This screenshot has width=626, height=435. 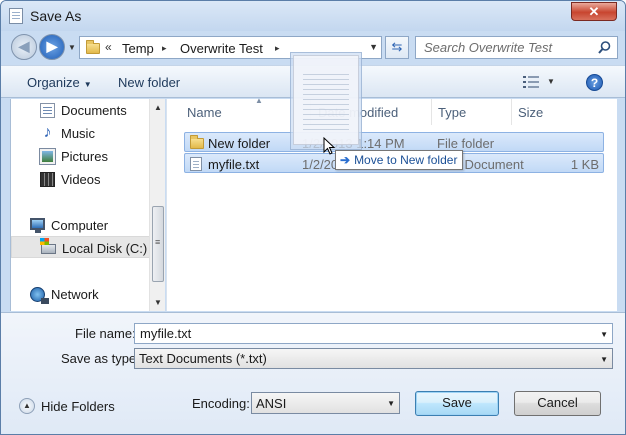 What do you see at coordinates (221, 48) in the screenshot?
I see `breadcrumb-overwrite-test: Overwrite Test` at bounding box center [221, 48].